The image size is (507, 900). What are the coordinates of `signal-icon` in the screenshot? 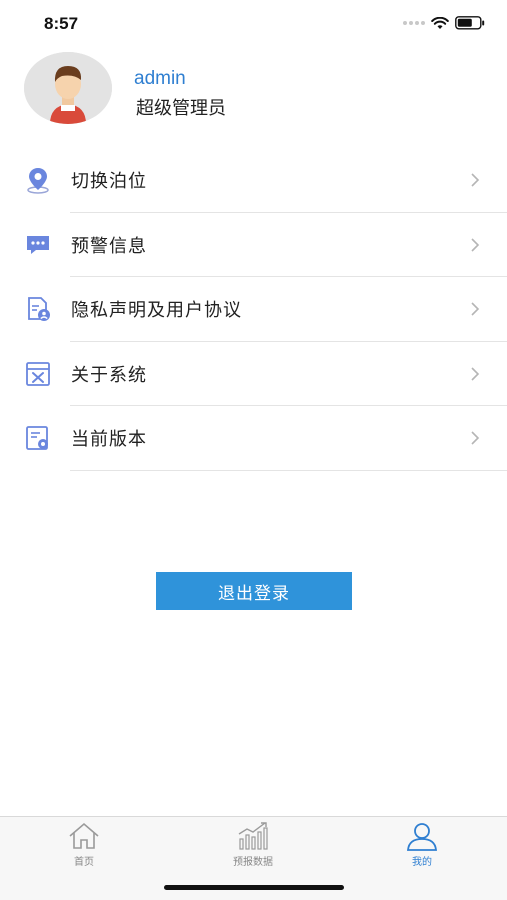 It's located at (414, 23).